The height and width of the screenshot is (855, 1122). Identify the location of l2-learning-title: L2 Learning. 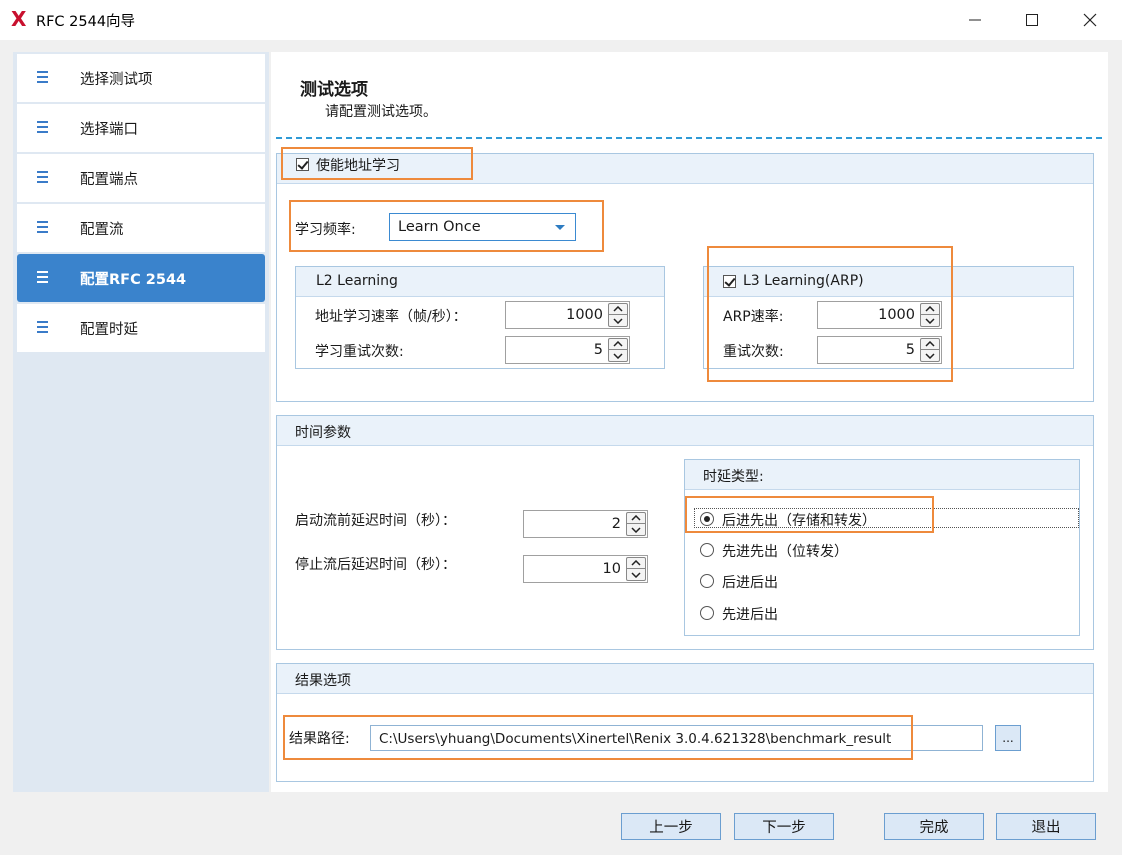
(357, 281).